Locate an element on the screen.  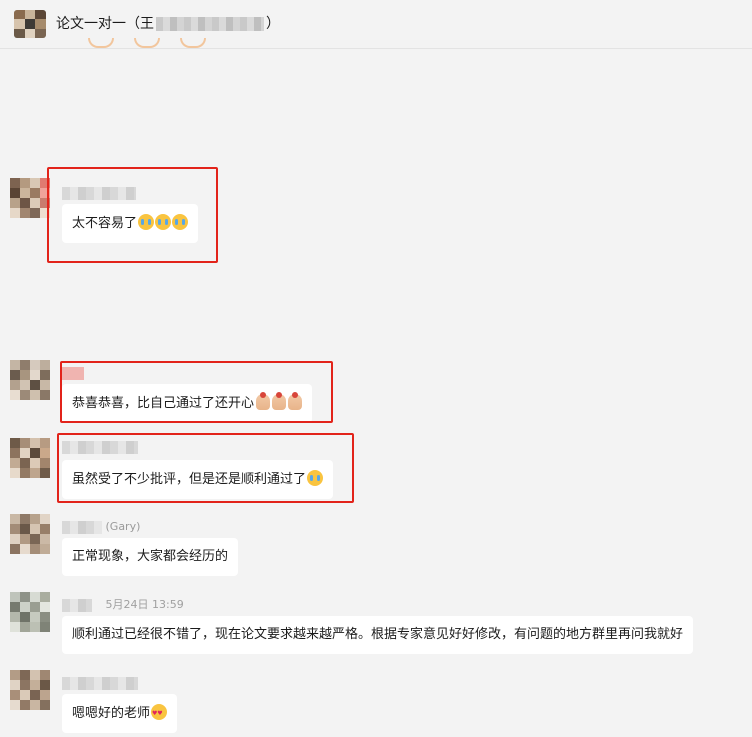
redacted-name is located at coordinates (210, 24).